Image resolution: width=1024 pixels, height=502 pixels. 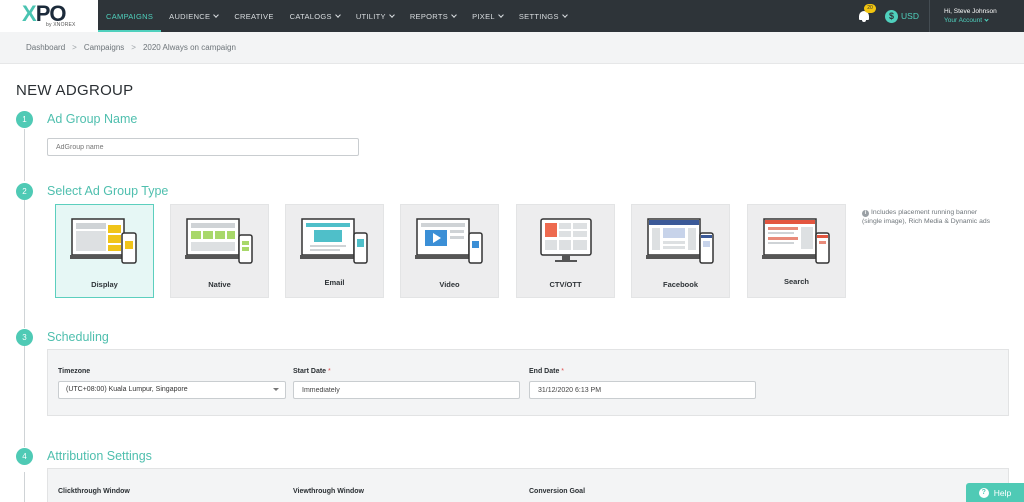 What do you see at coordinates (865, 213) in the screenshot?
I see `info-icon: i` at bounding box center [865, 213].